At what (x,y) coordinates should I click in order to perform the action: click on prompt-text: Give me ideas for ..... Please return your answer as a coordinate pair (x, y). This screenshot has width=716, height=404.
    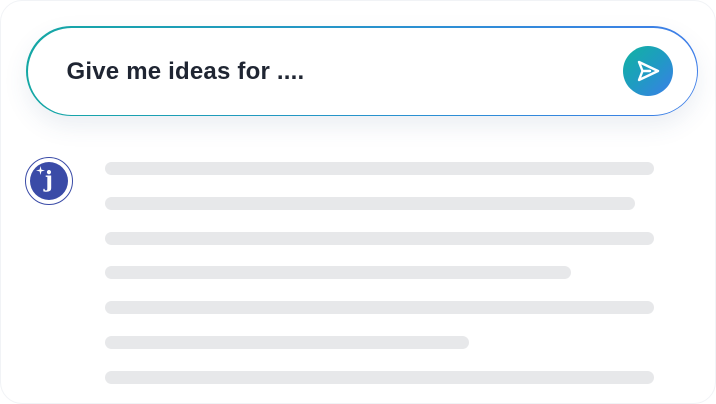
    Looking at the image, I should click on (186, 71).